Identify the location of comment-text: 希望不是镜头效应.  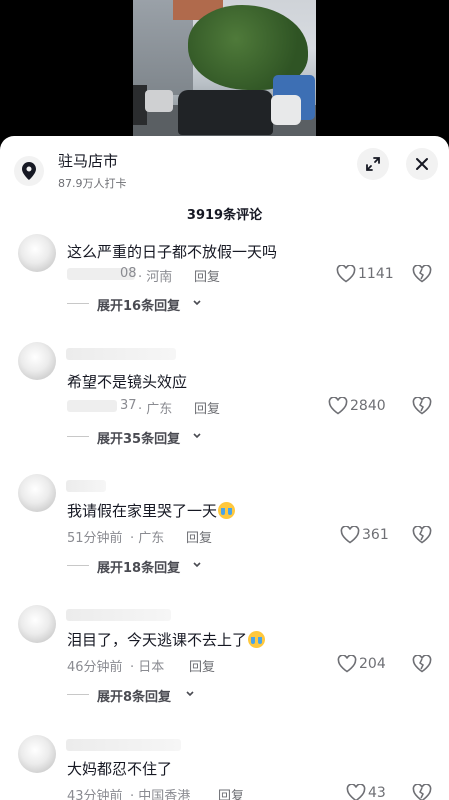
(127, 381).